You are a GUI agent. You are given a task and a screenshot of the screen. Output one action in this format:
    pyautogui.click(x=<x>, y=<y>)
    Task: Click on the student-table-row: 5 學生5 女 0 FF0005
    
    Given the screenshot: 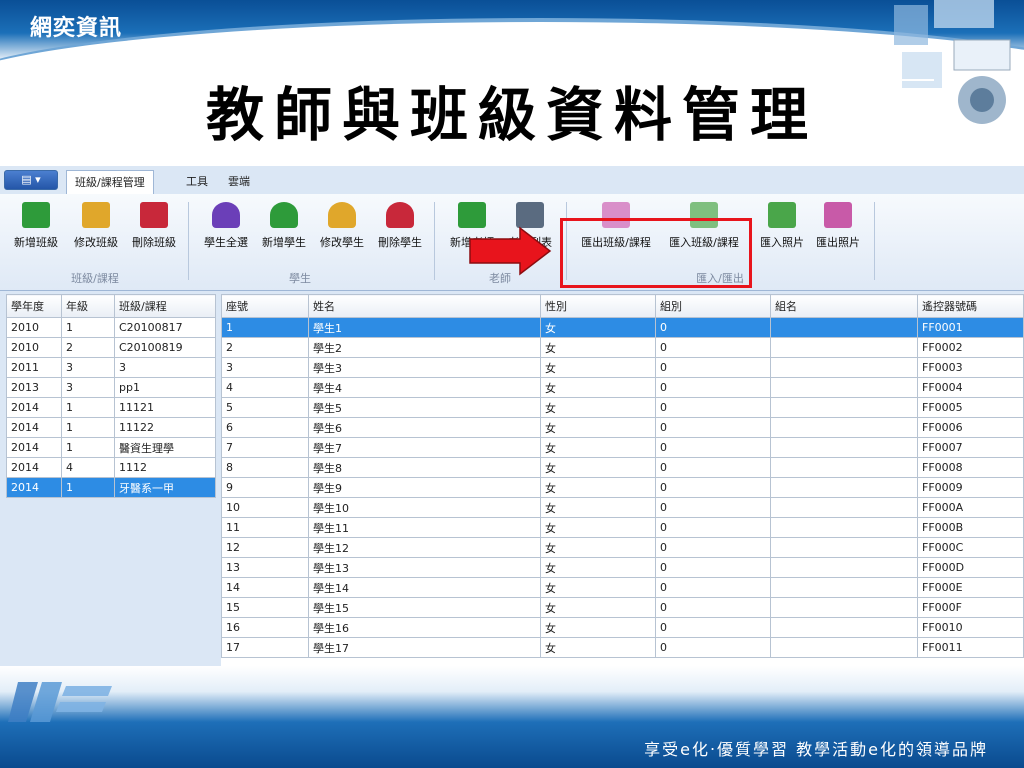 What is the action you would take?
    pyautogui.click(x=622, y=407)
    